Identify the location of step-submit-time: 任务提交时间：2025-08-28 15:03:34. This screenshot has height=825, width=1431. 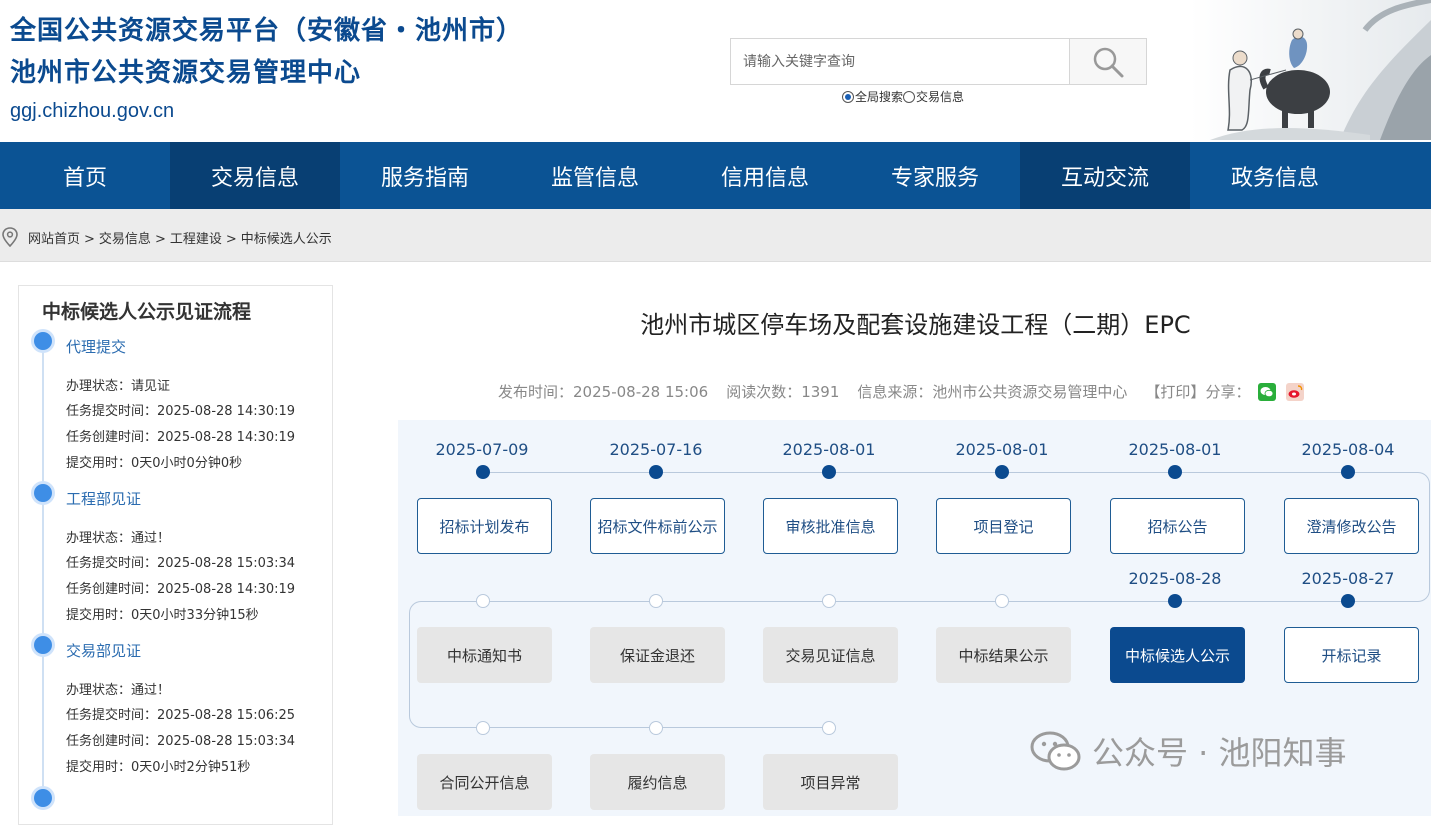
(181, 563).